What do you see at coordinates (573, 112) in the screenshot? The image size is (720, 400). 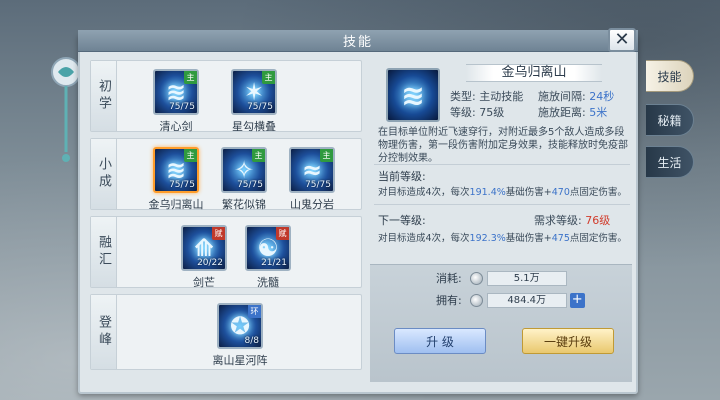 I see `range-row: 施放距离: 5米` at bounding box center [573, 112].